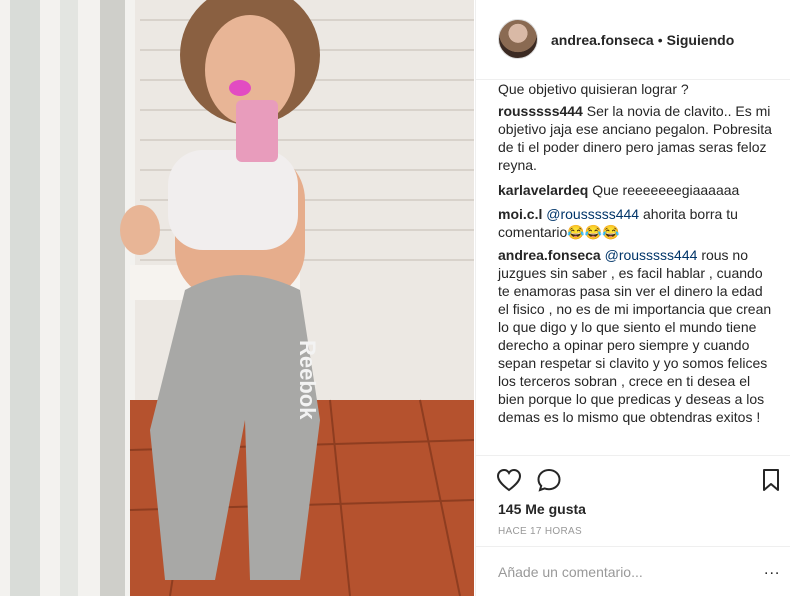 Image resolution: width=790 pixels, height=596 pixels. I want to click on comment-text: Que reeeeeeegiaaaaaa, so click(666, 190).